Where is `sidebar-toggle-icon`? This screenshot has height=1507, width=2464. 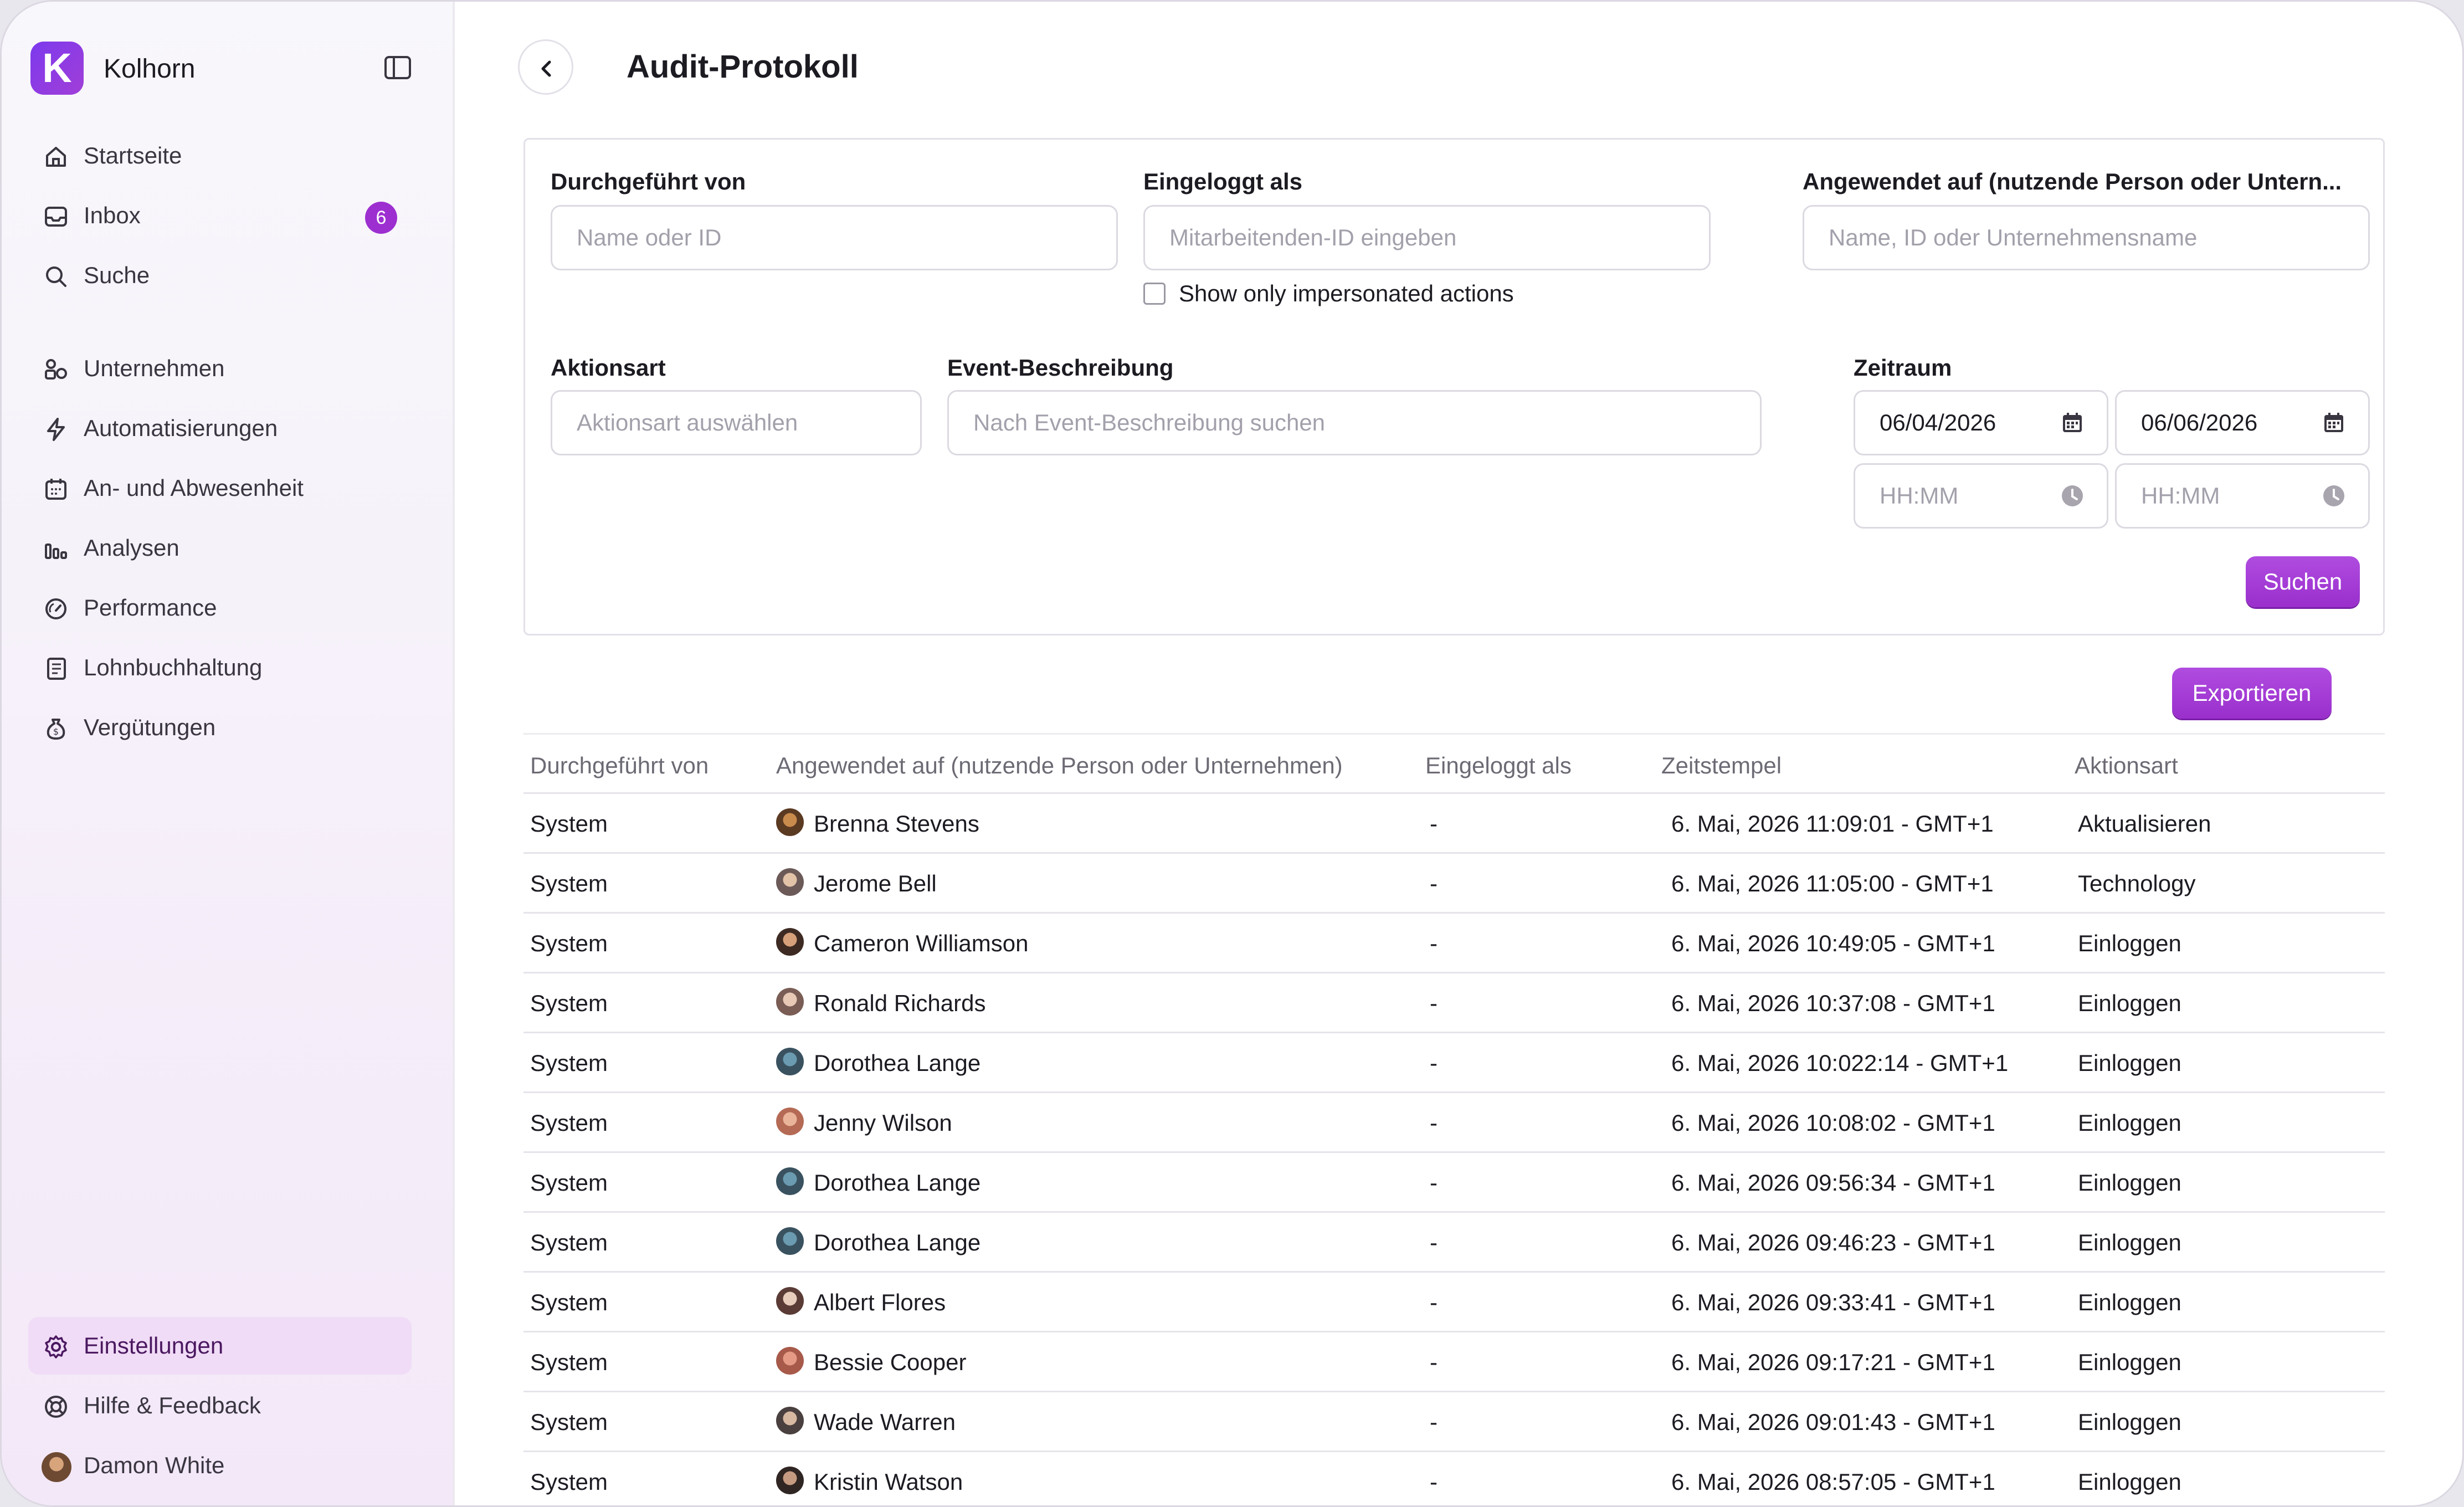 sidebar-toggle-icon is located at coordinates (398, 67).